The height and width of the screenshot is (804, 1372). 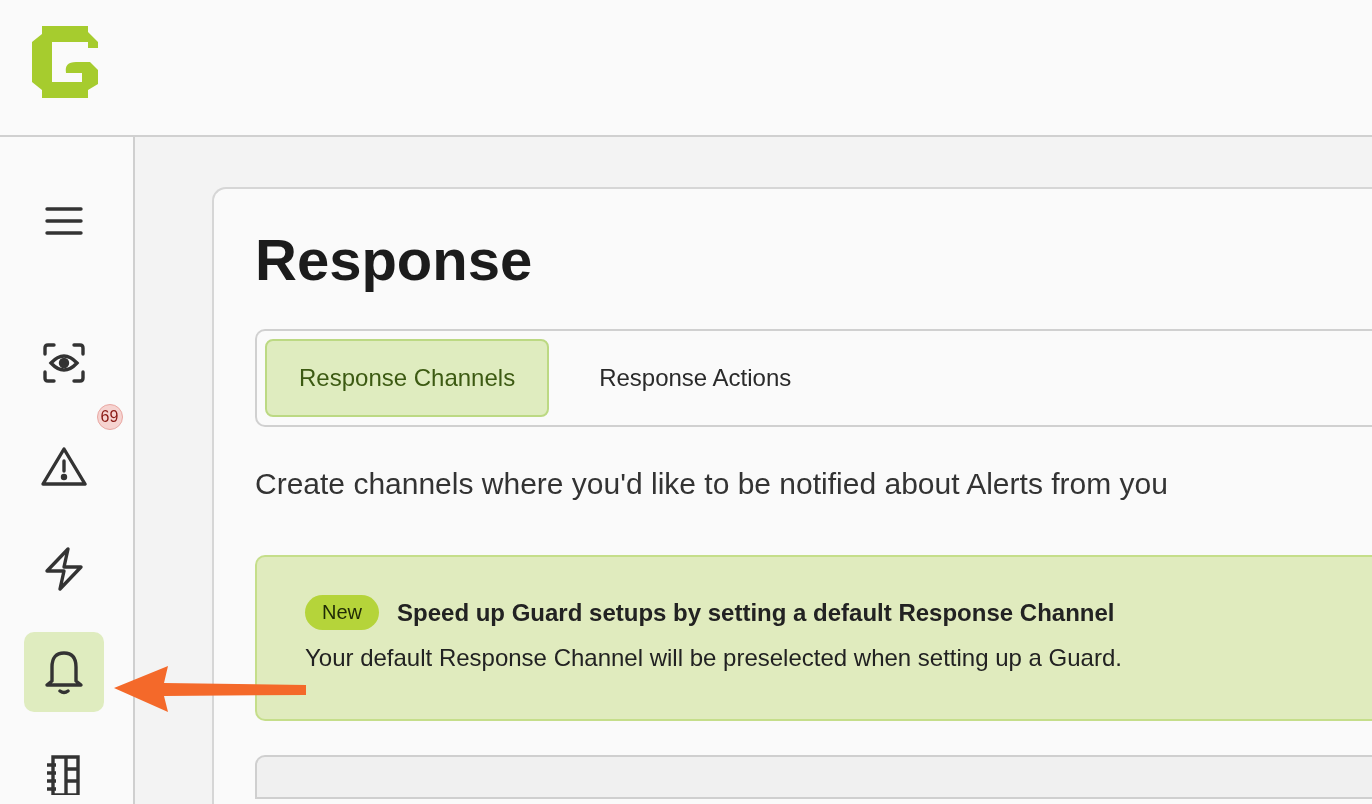 What do you see at coordinates (712, 484) in the screenshot?
I see `page-description: Create channels where you'd like to be notified about Alerts from you` at bounding box center [712, 484].